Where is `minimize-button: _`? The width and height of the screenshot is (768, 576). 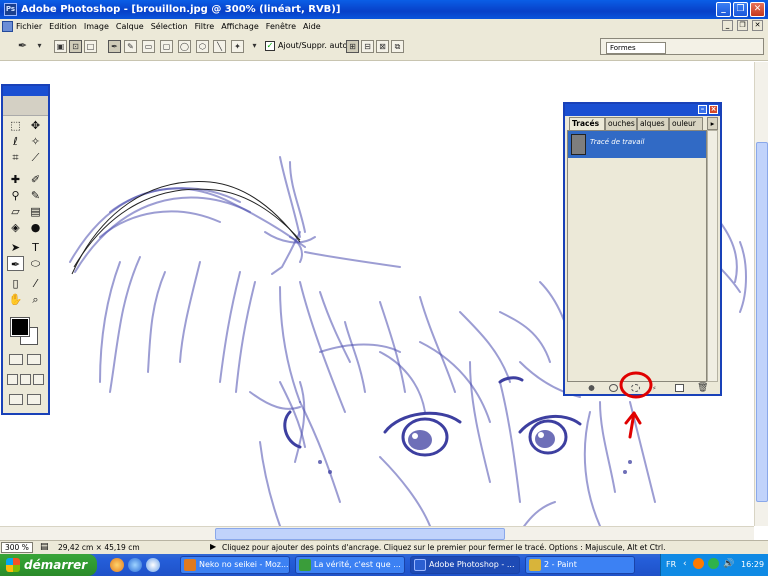 minimize-button: _ is located at coordinates (723, 9).